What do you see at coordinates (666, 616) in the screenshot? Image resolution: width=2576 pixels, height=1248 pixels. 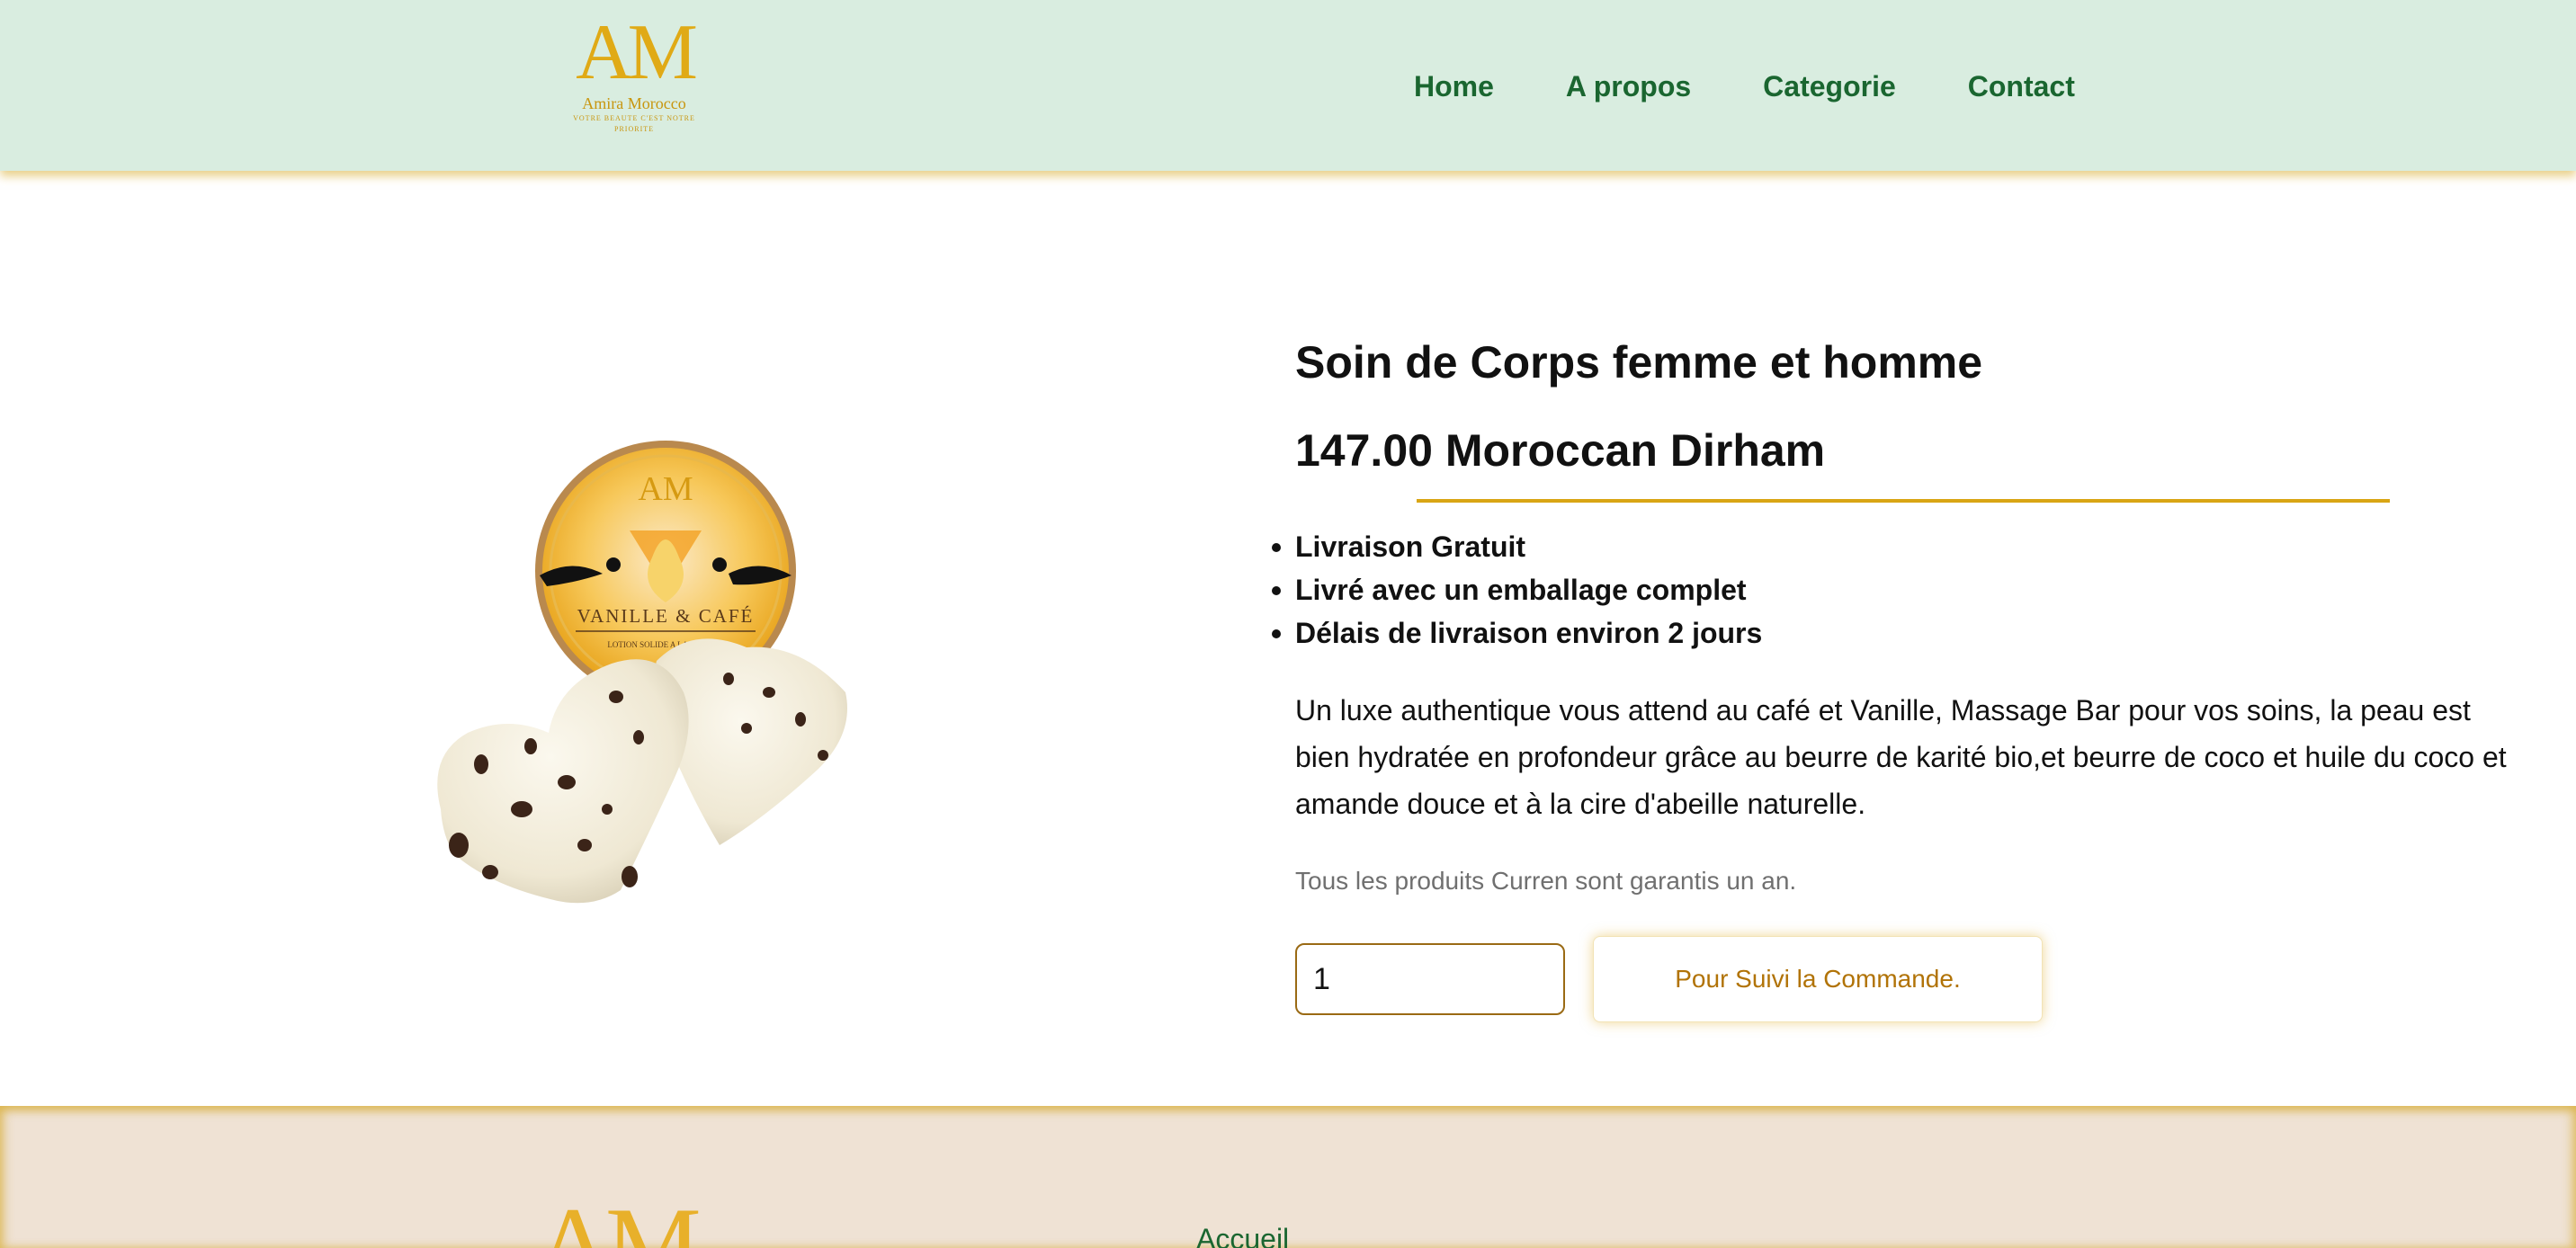 I see `tin-label: VANILLE & CAFÉ` at bounding box center [666, 616].